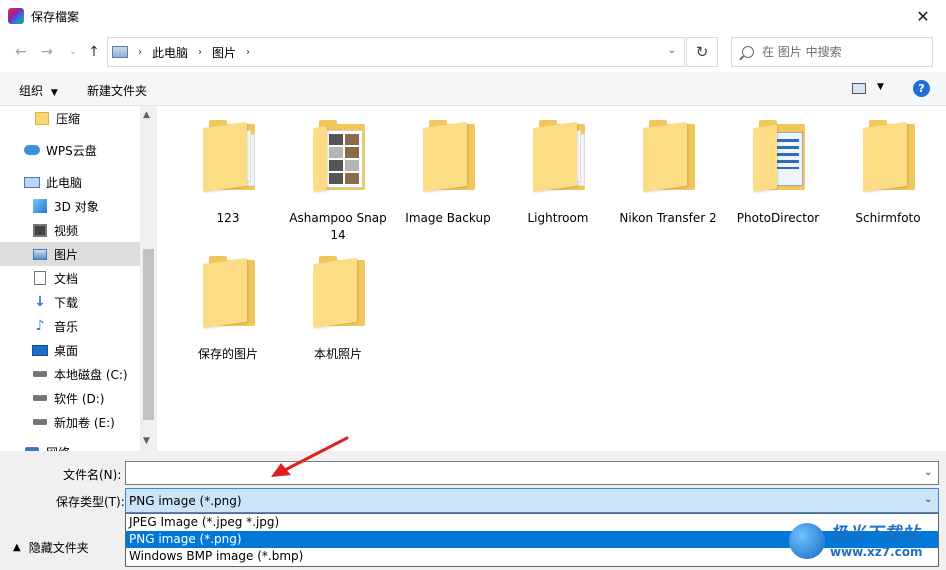  What do you see at coordinates (66, 302) in the screenshot?
I see `sidebar-item-label: 下载` at bounding box center [66, 302].